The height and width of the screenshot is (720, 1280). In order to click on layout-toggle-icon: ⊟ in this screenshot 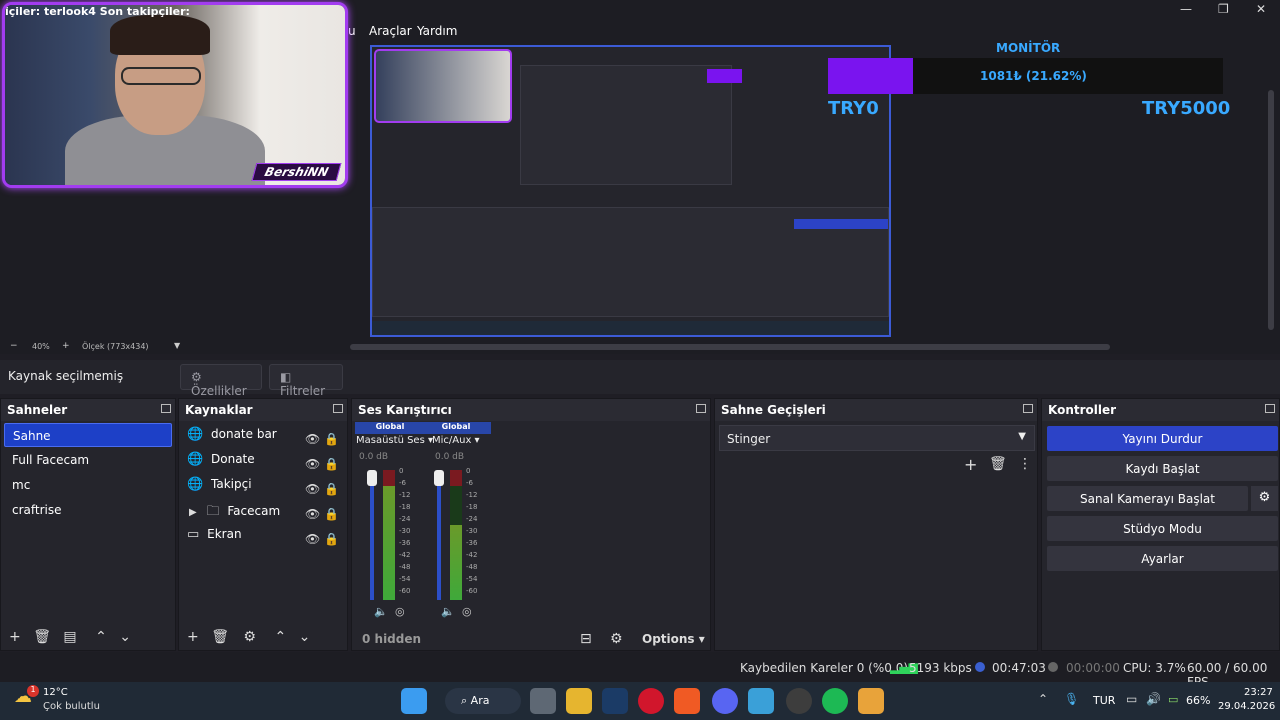, I will do `click(586, 639)`.